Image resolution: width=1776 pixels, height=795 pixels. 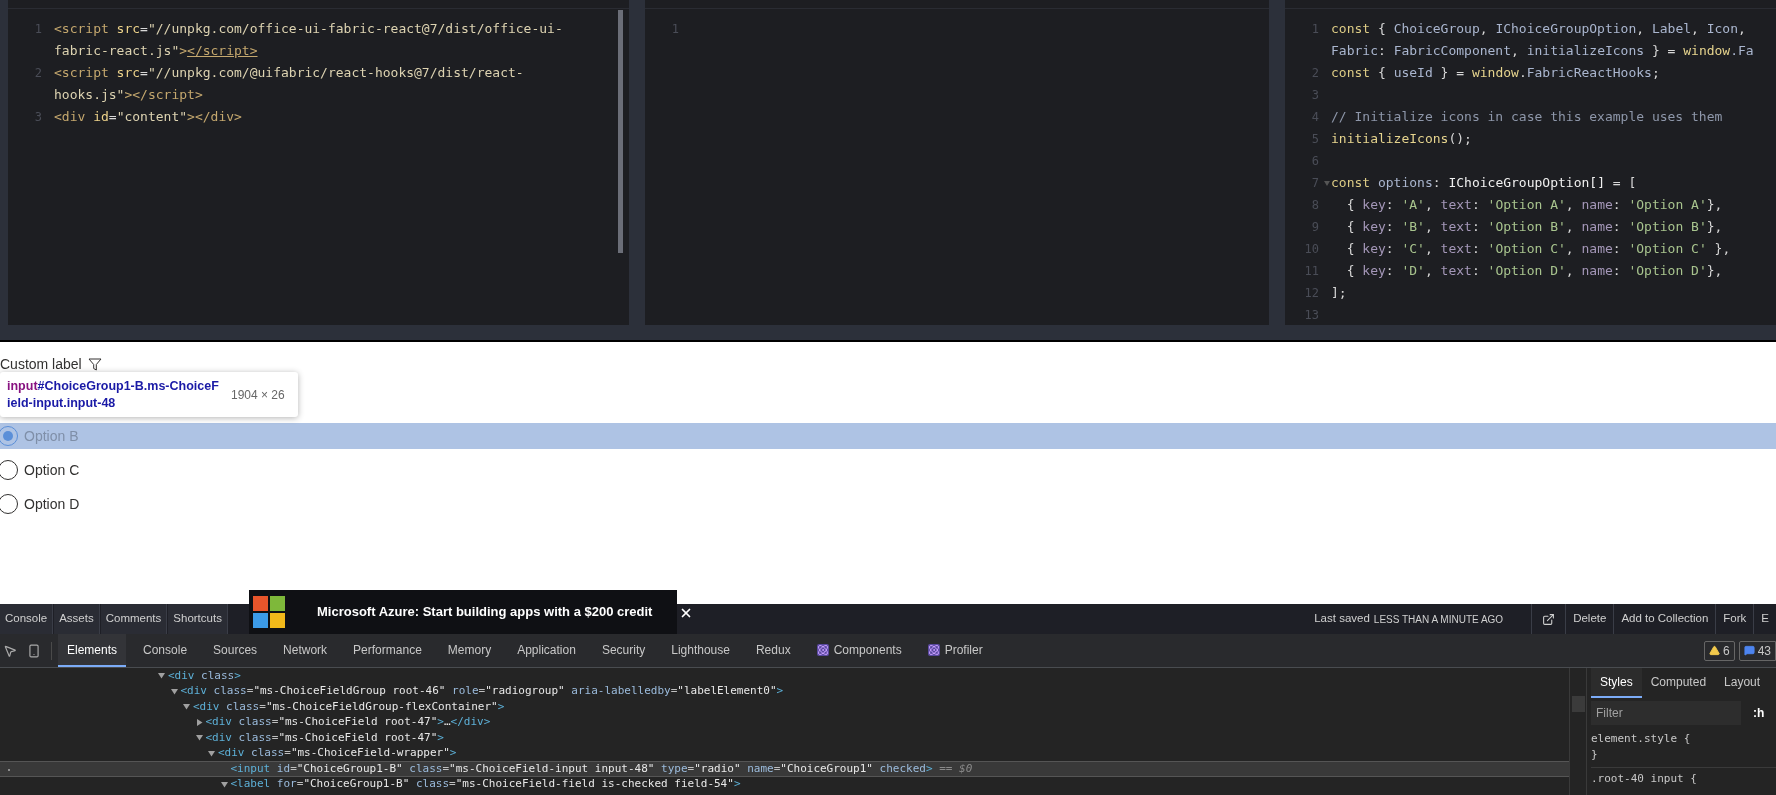 What do you see at coordinates (1549, 619) in the screenshot?
I see `external-link-icon` at bounding box center [1549, 619].